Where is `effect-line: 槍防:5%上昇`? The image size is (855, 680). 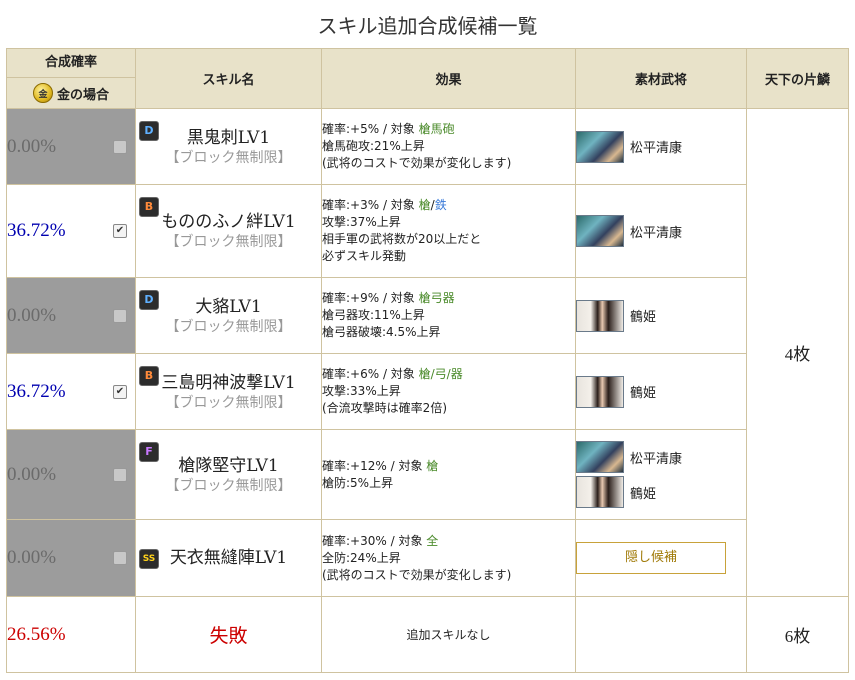
effect-line: 槍防:5%上昇 is located at coordinates (358, 482).